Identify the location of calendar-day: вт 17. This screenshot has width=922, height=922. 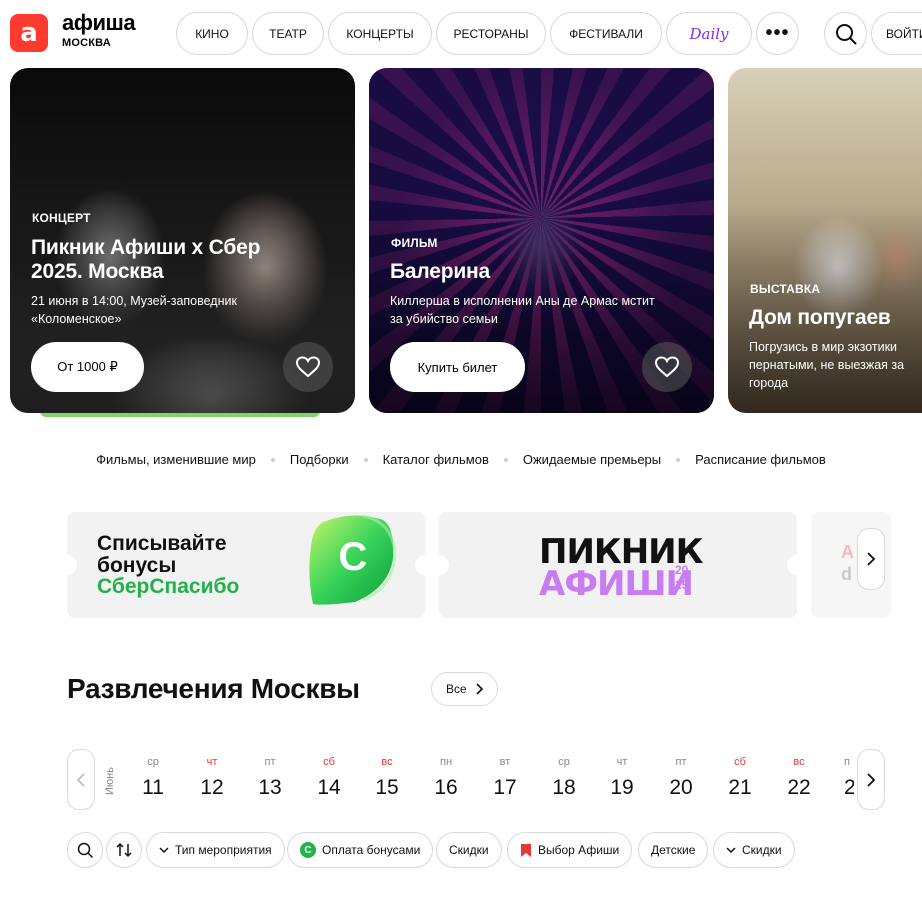
(505, 778).